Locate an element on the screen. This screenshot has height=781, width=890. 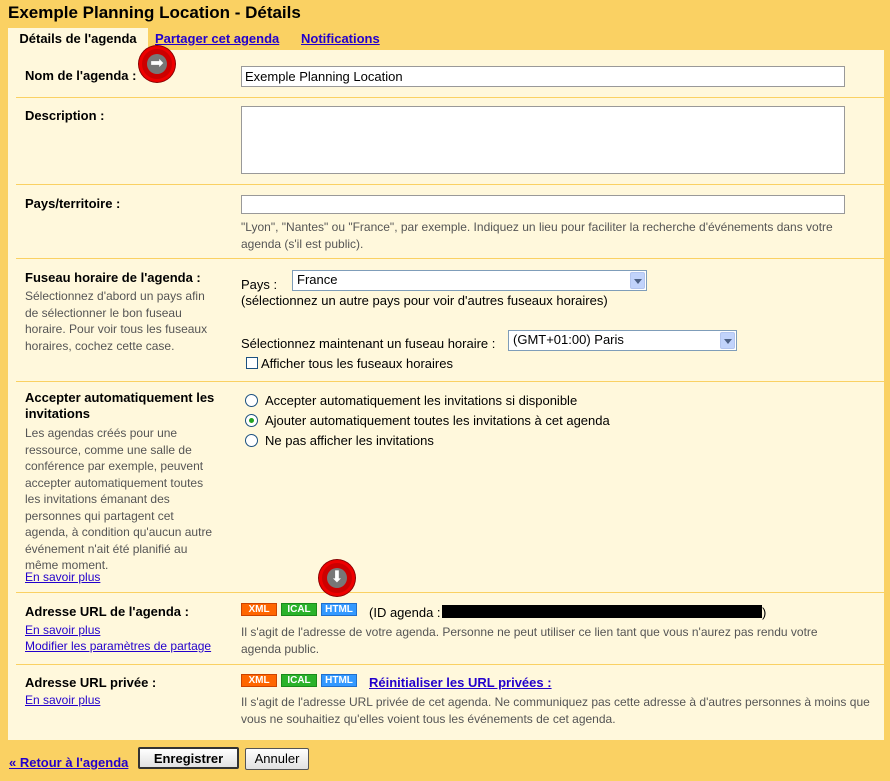
country-select-label: Pays : is located at coordinates (259, 284).